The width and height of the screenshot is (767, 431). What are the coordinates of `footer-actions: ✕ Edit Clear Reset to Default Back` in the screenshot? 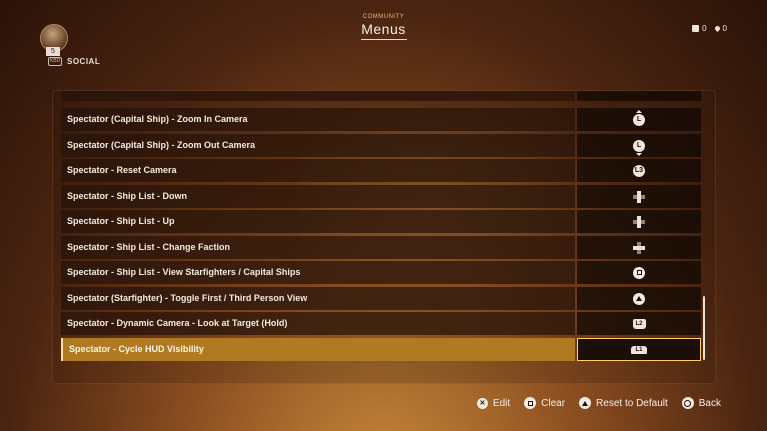 It's located at (598, 403).